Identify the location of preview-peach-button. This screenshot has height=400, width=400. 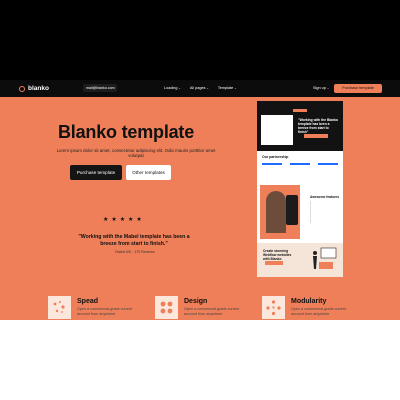
(274, 263).